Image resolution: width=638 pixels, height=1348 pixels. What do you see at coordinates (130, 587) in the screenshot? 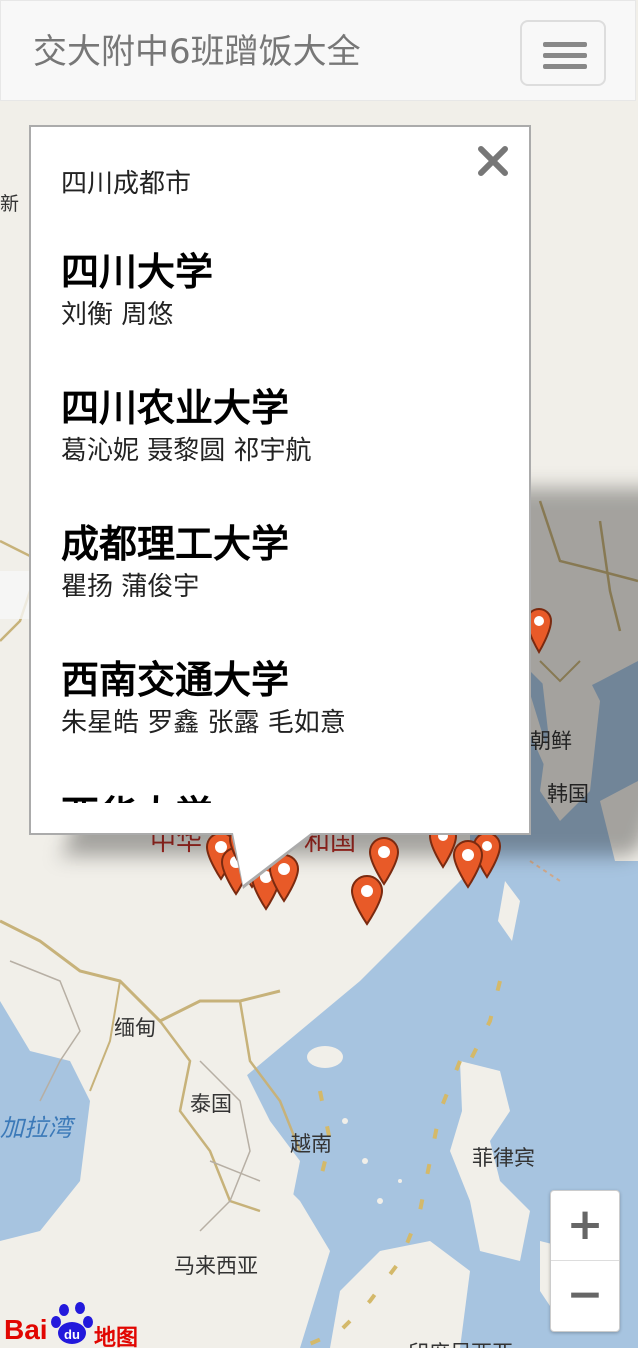
I see `student-names: 瞿扬 蒲俊宇` at bounding box center [130, 587].